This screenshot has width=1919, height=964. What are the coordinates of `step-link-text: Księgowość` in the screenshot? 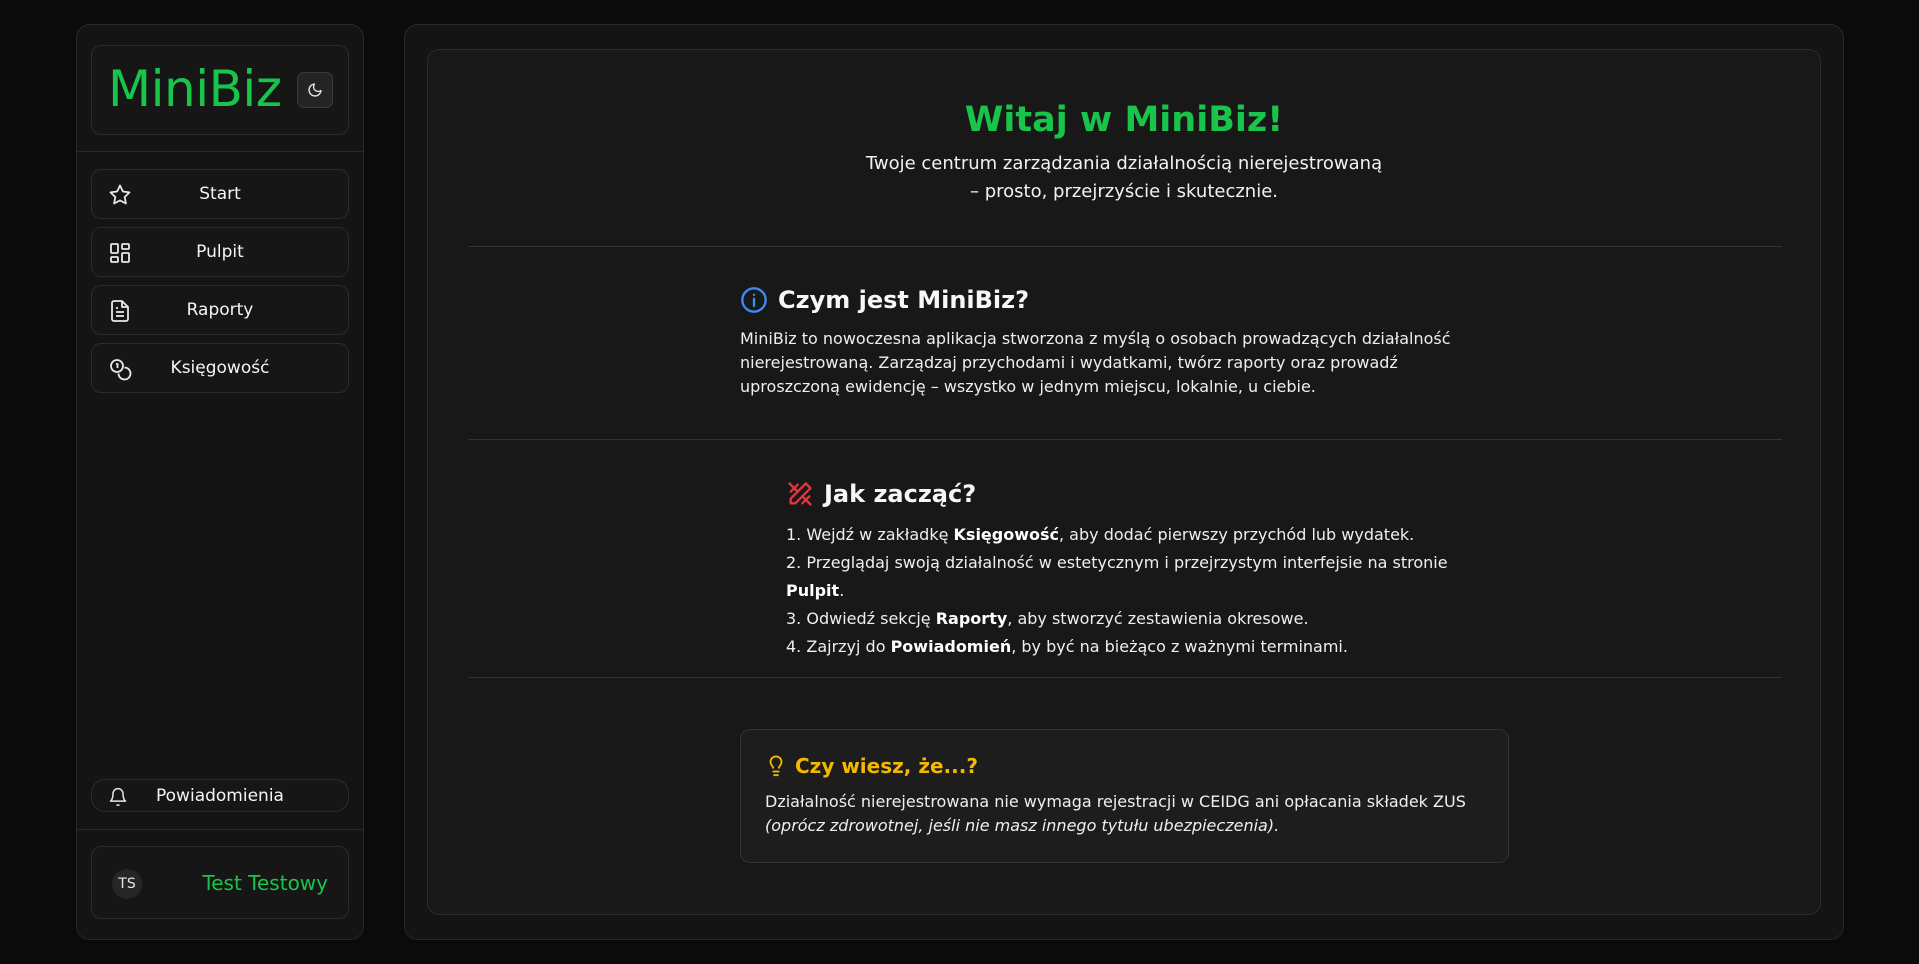 It's located at (1006, 534).